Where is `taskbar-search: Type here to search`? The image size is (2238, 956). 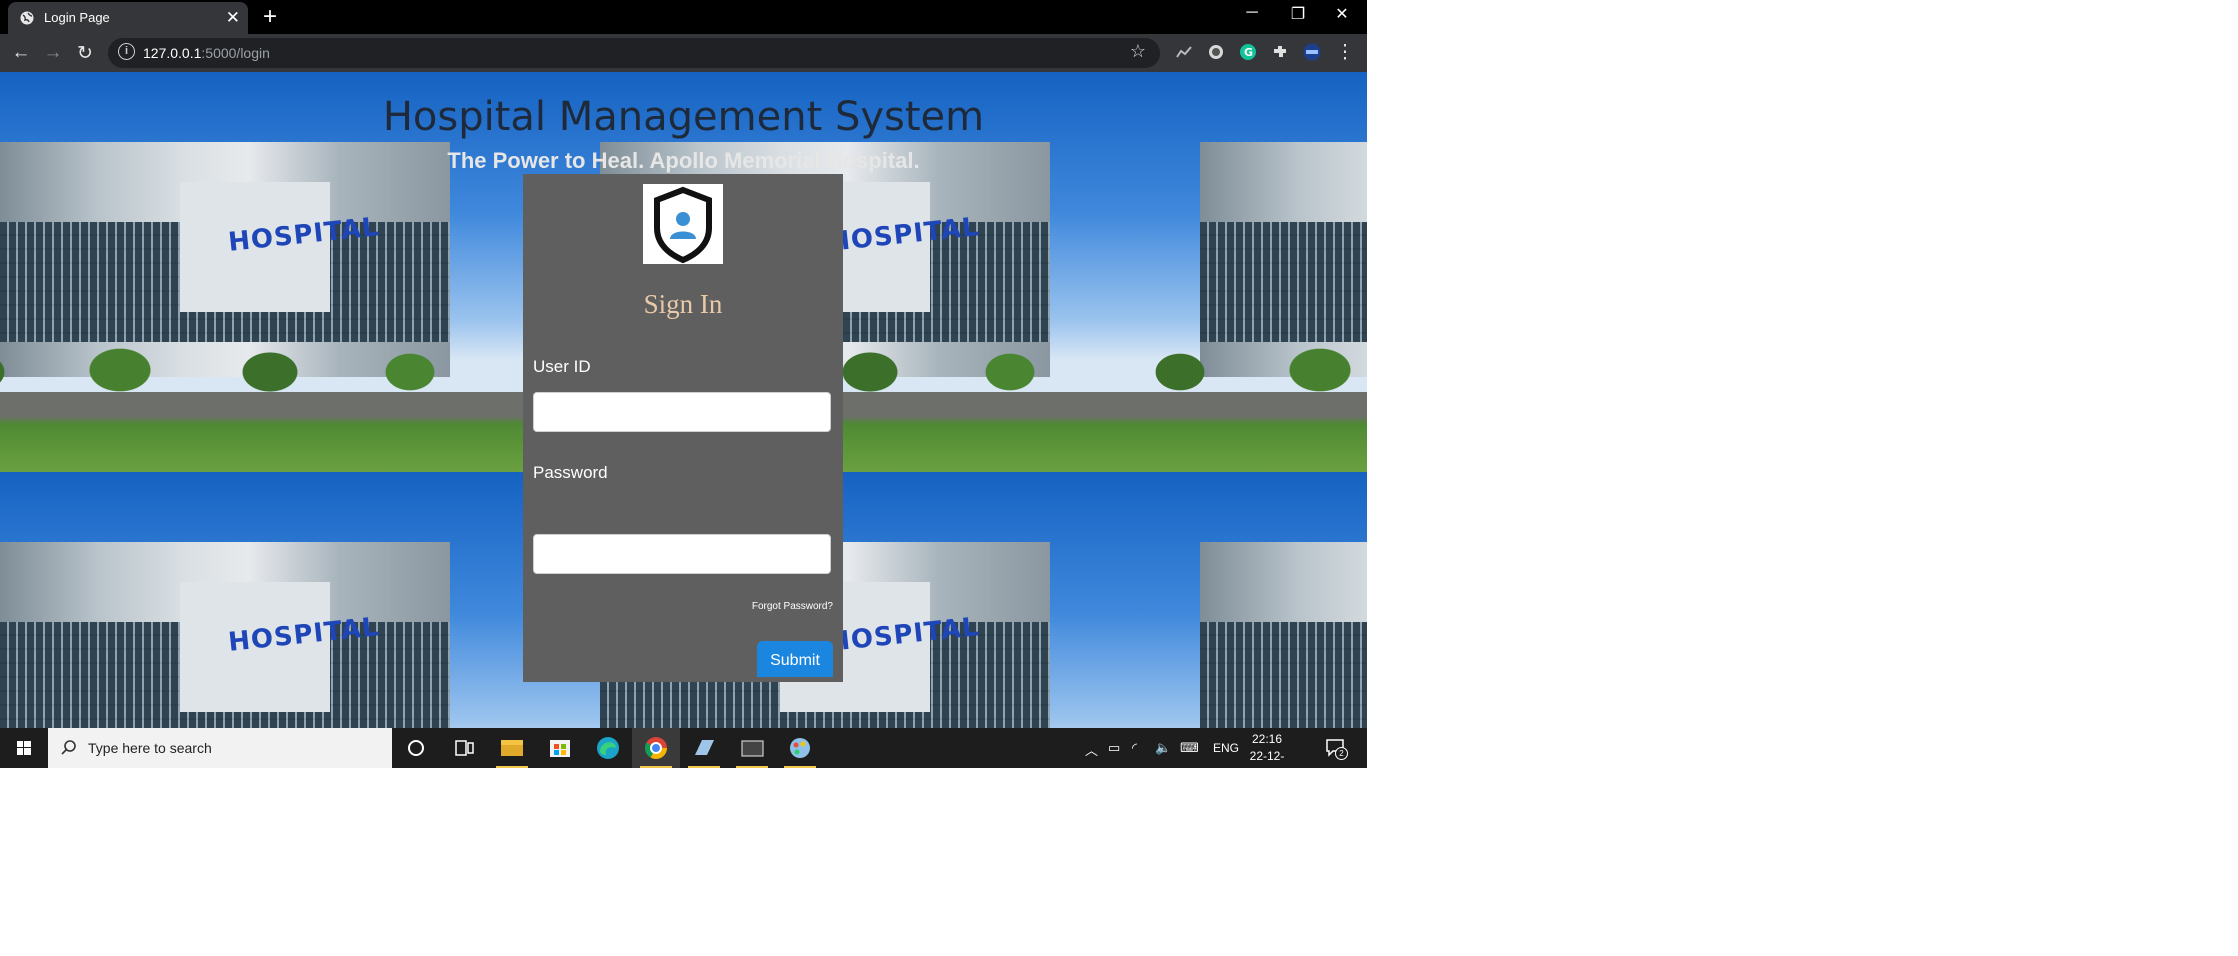
taskbar-search: Type here to search is located at coordinates (220, 748).